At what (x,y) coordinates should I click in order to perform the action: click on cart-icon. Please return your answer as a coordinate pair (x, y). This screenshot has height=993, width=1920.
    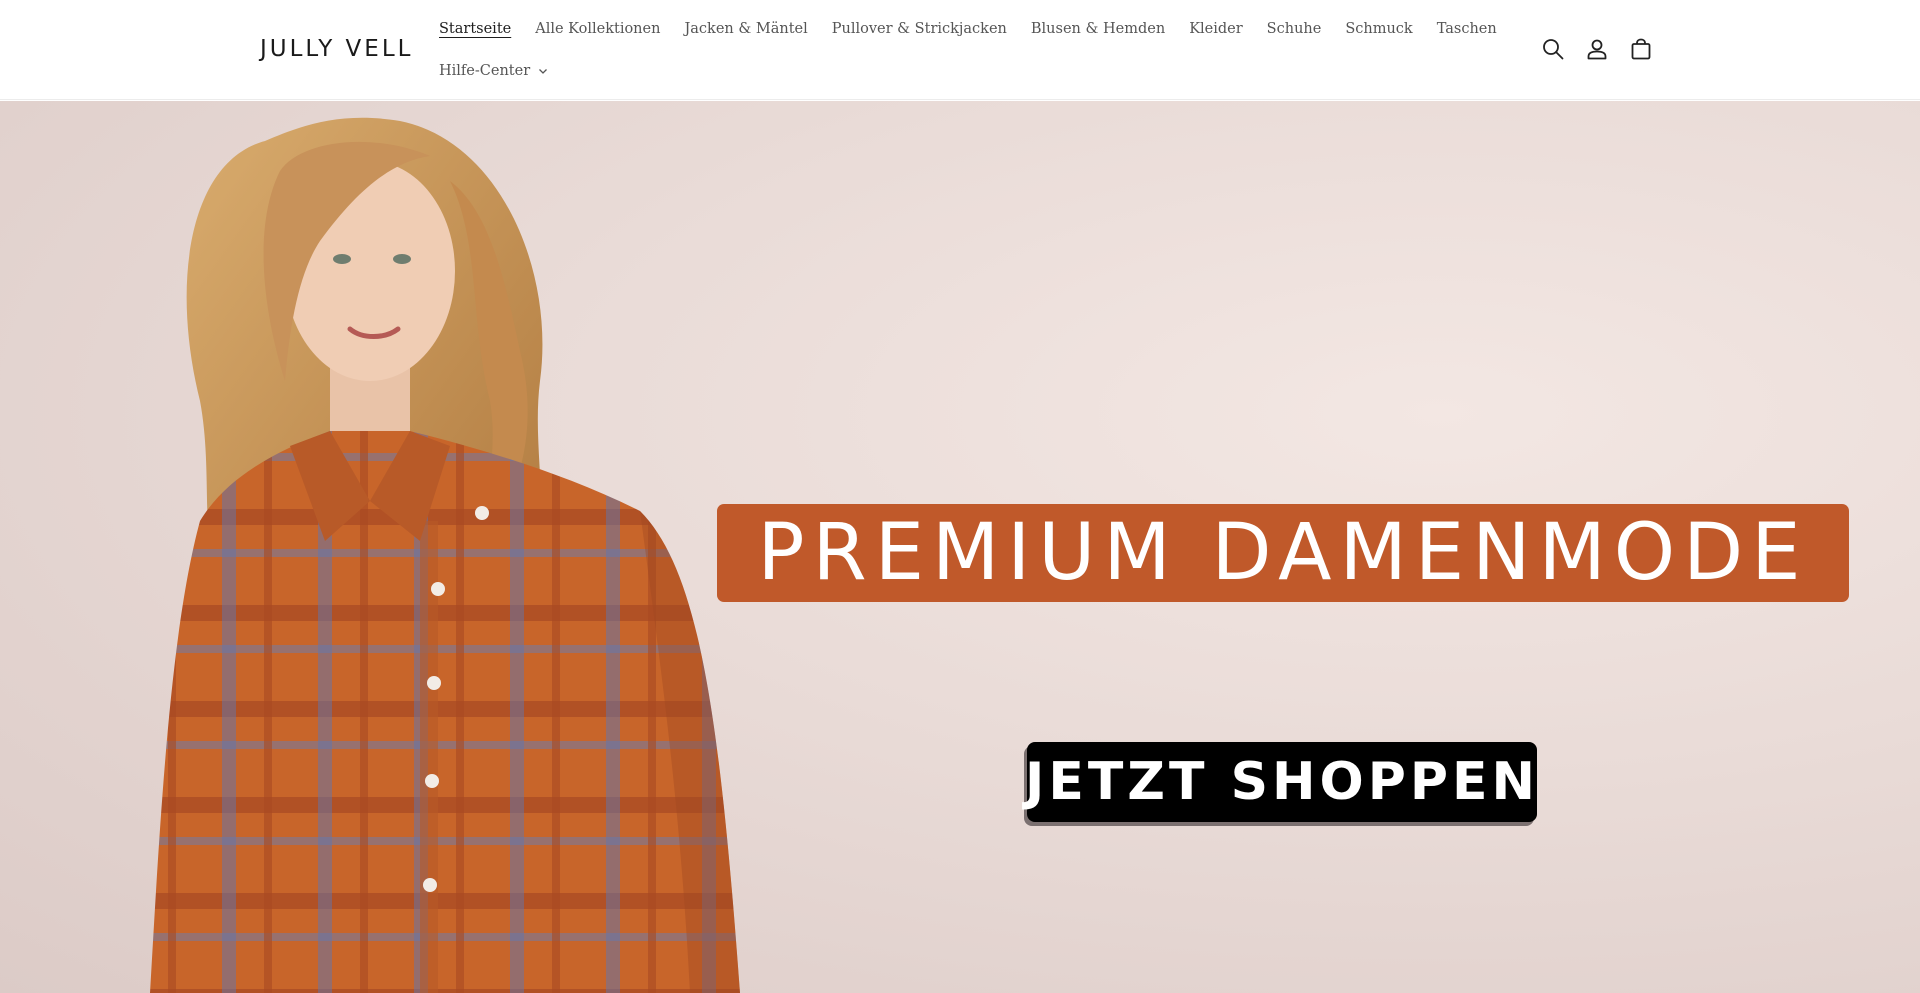
    Looking at the image, I should click on (1641, 49).